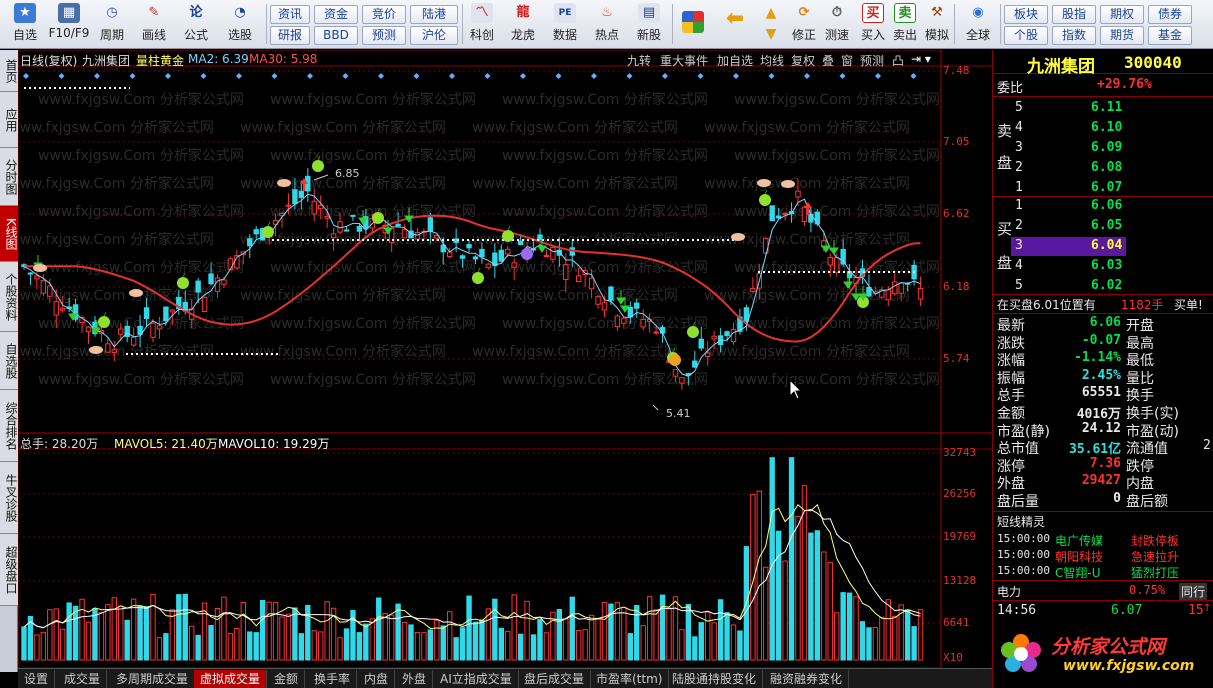  I want to click on sell-price: 6.10, so click(1106, 127).